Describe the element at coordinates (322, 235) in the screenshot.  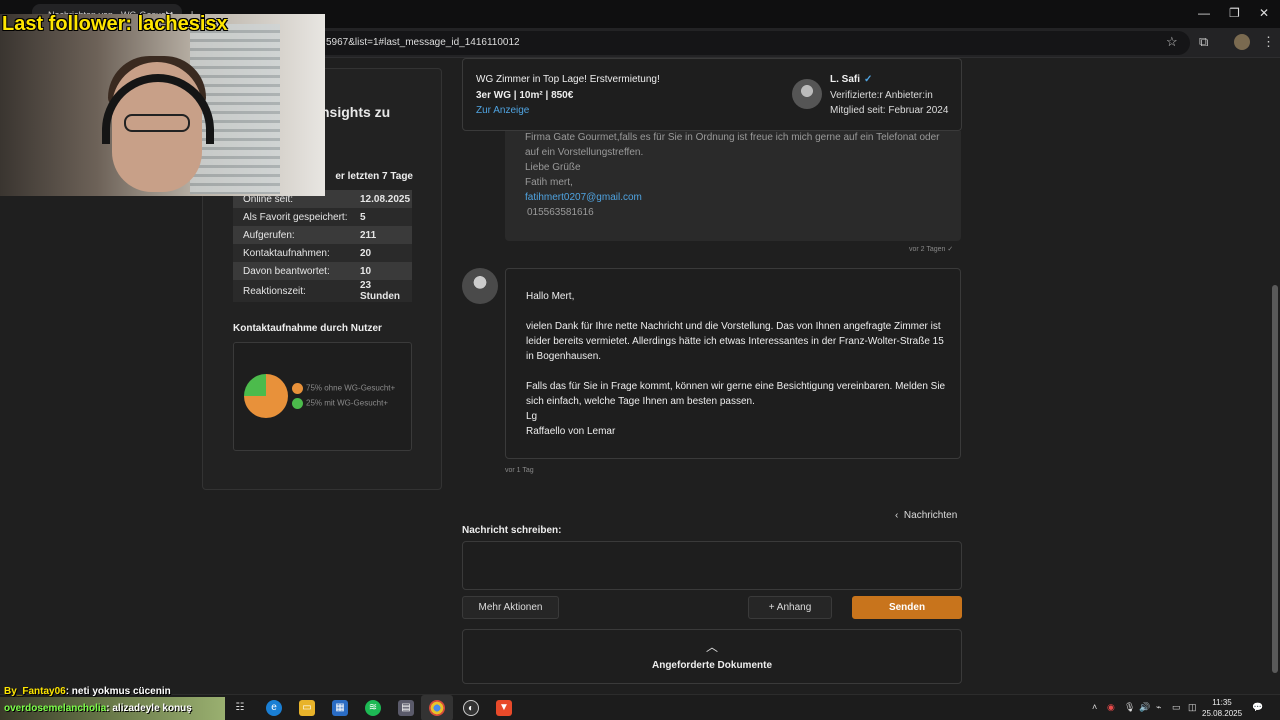
I see `table-row: Aufgerufen: 211` at that location.